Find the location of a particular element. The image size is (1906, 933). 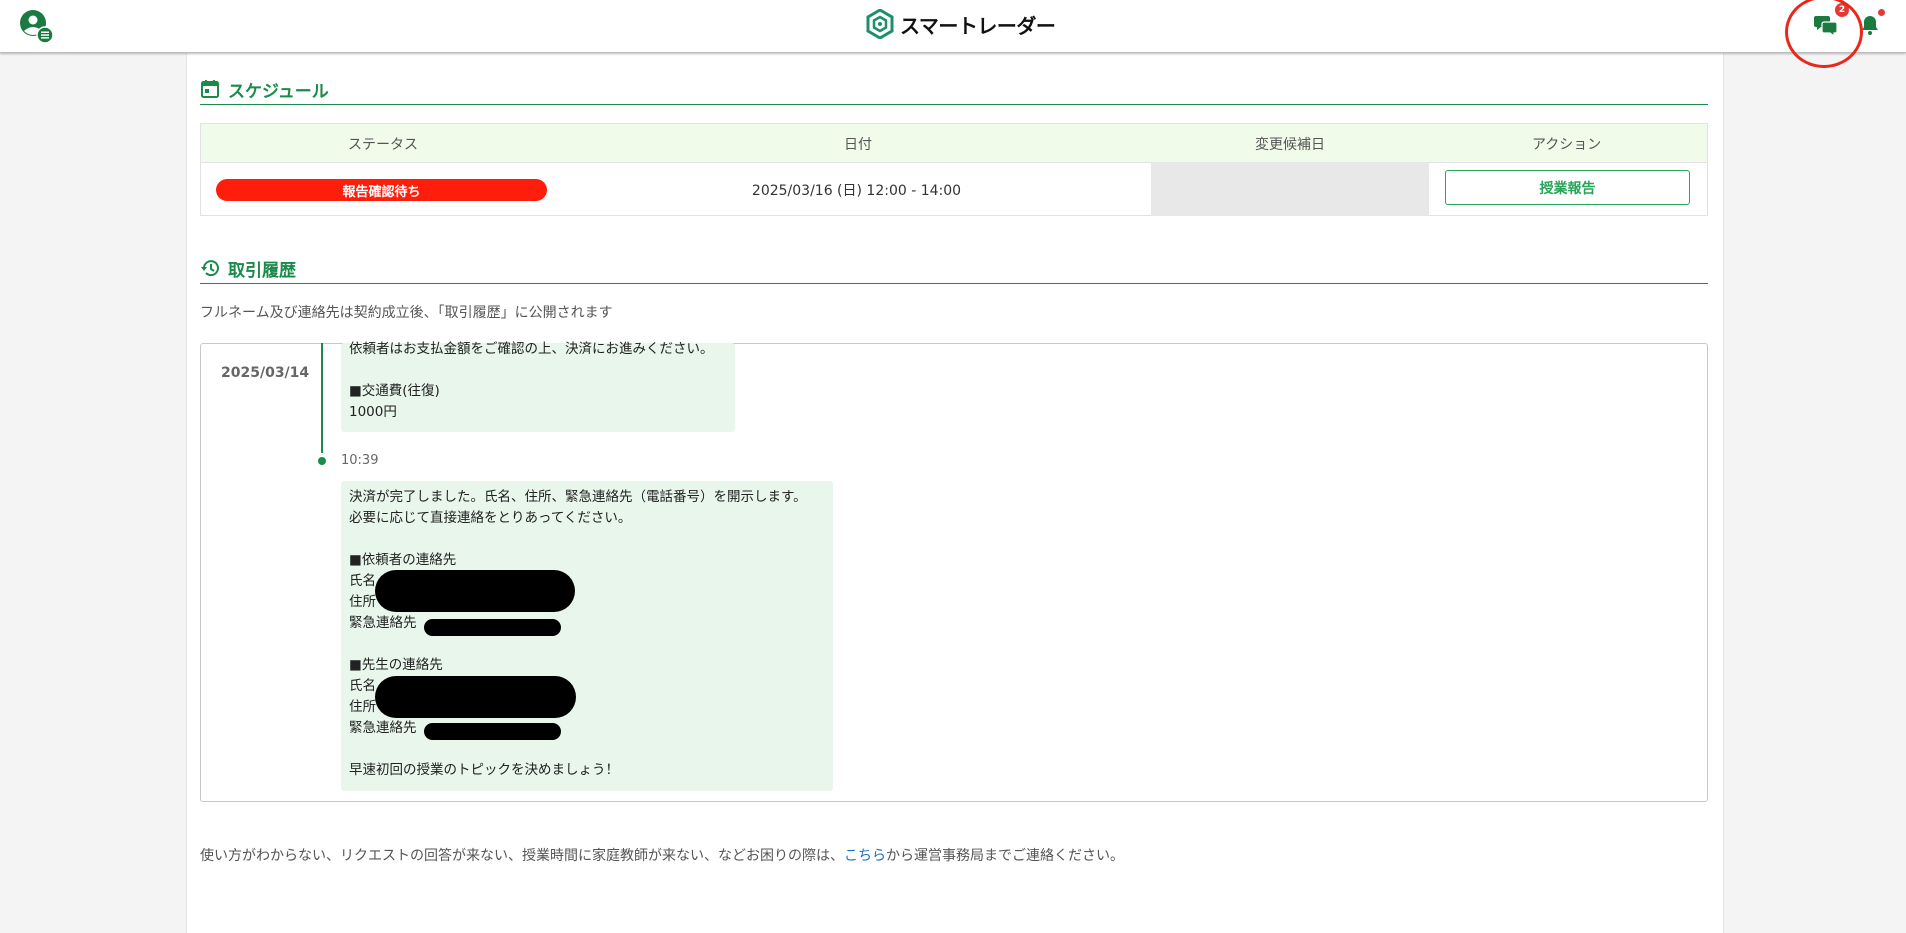

history-title: 取引履歴 is located at coordinates (262, 270).